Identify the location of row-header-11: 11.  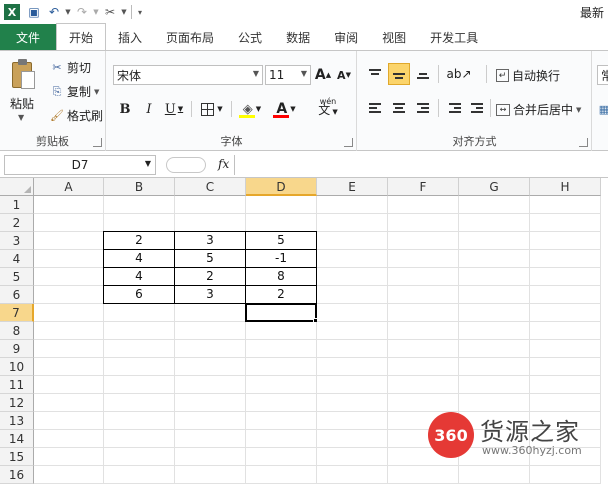
(17, 385).